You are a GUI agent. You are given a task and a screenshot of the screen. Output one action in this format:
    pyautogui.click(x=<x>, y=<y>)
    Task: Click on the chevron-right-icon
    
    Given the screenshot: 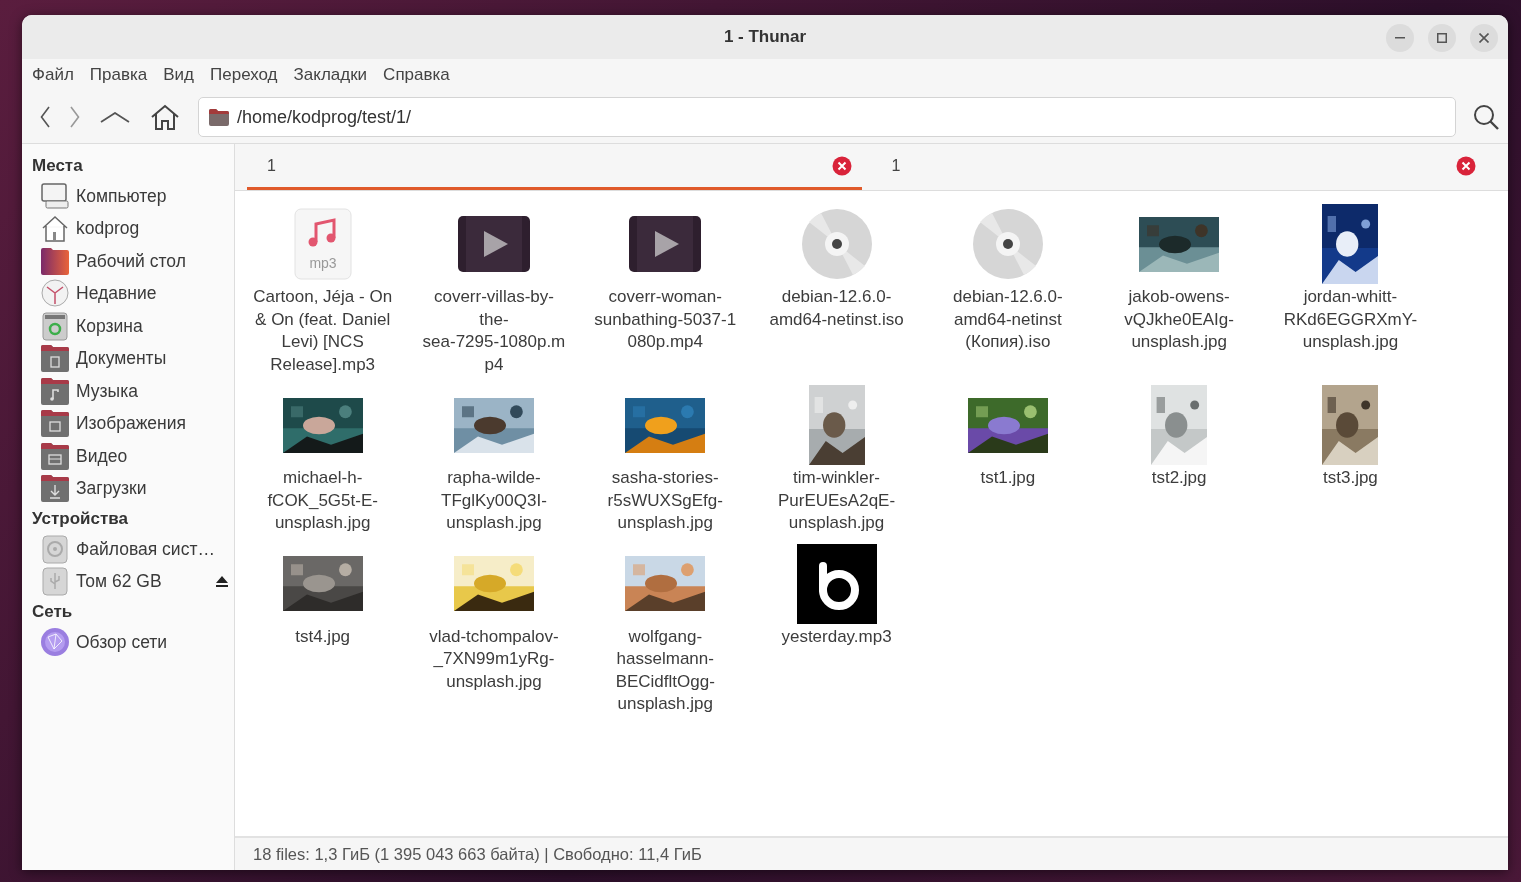 What is the action you would take?
    pyautogui.click(x=75, y=117)
    